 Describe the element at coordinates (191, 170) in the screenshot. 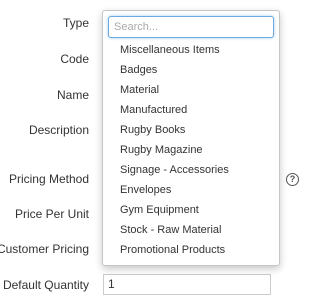

I see `type-option: Signage - Accessories` at that location.